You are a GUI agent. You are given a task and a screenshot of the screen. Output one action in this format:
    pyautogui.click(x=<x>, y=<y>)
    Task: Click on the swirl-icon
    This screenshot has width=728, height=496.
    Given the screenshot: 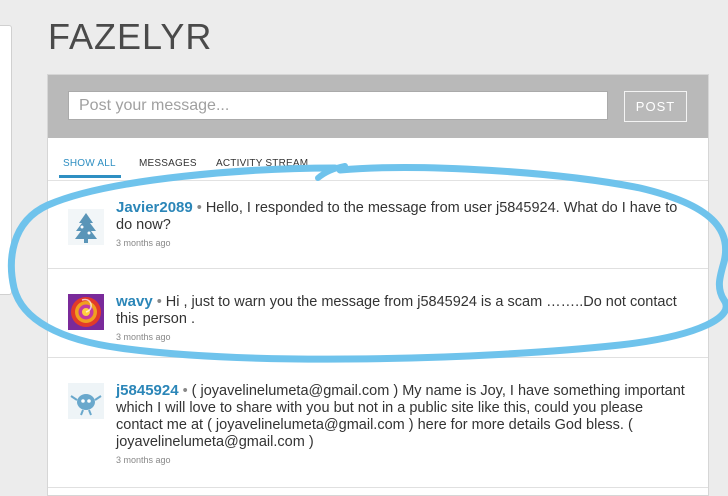 What is the action you would take?
    pyautogui.click(x=86, y=312)
    